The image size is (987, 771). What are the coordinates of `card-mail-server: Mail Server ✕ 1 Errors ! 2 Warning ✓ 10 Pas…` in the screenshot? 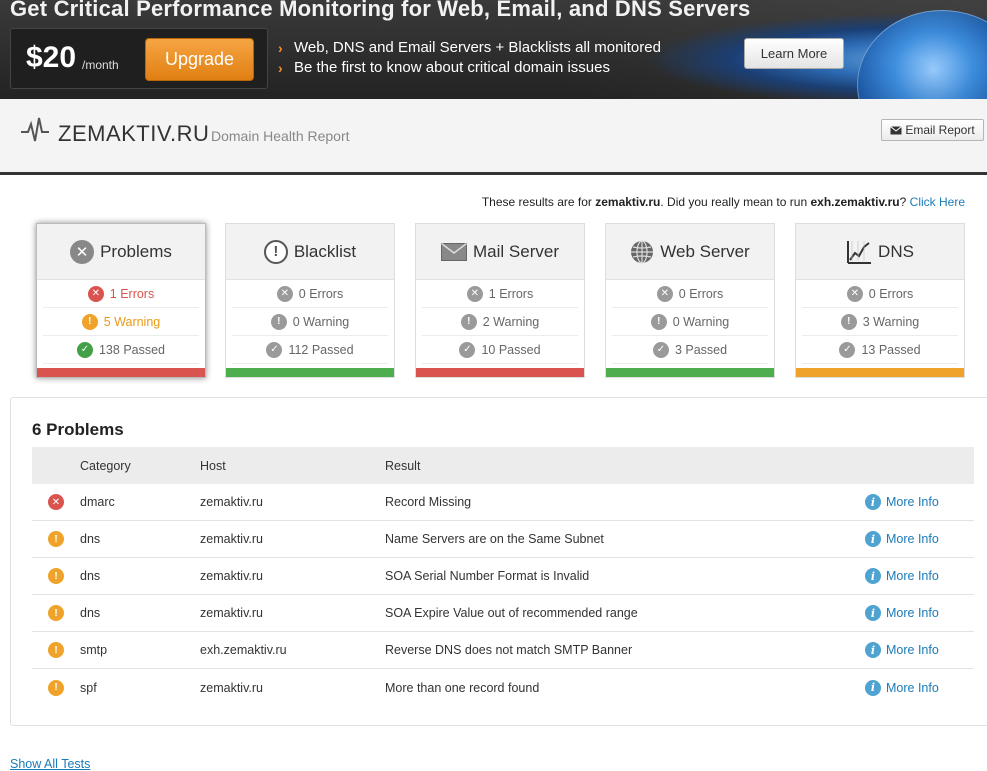 It's located at (500, 300).